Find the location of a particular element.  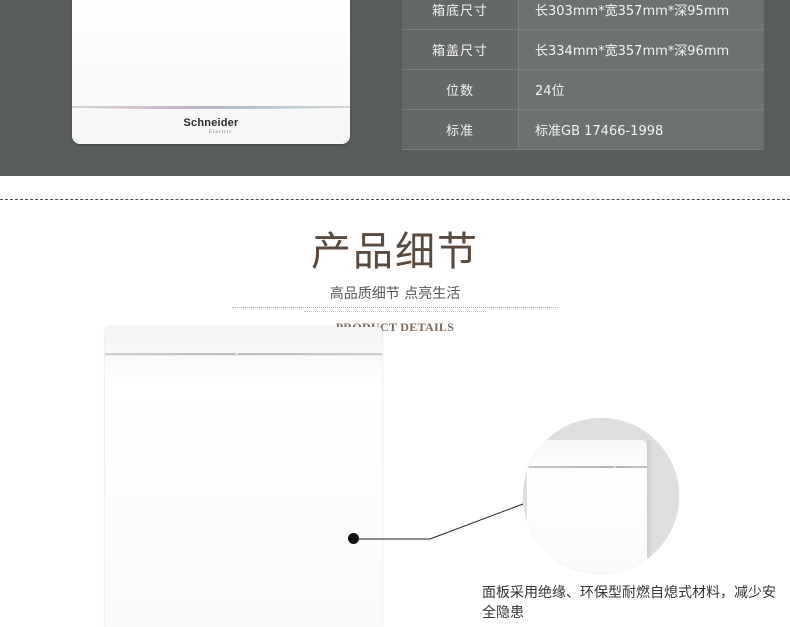

panel-seam is located at coordinates (587, 467).